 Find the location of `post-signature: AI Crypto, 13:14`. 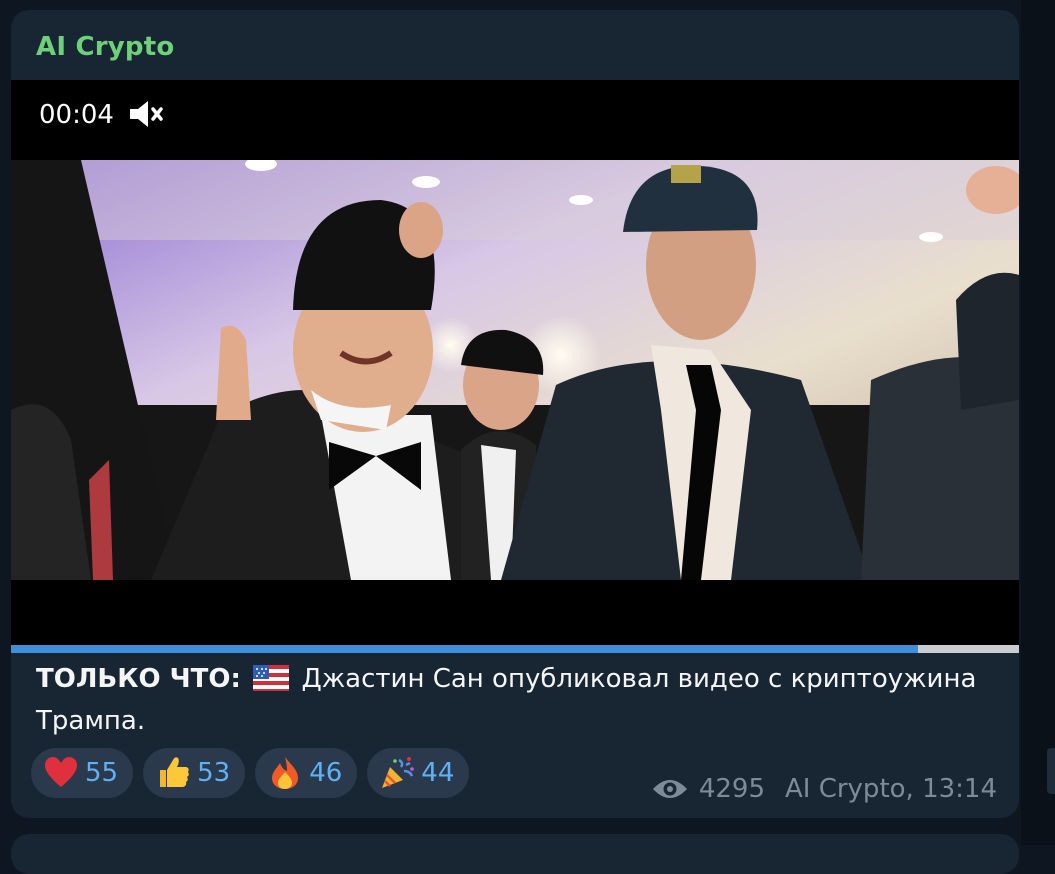

post-signature: AI Crypto, 13:14 is located at coordinates (890, 789).